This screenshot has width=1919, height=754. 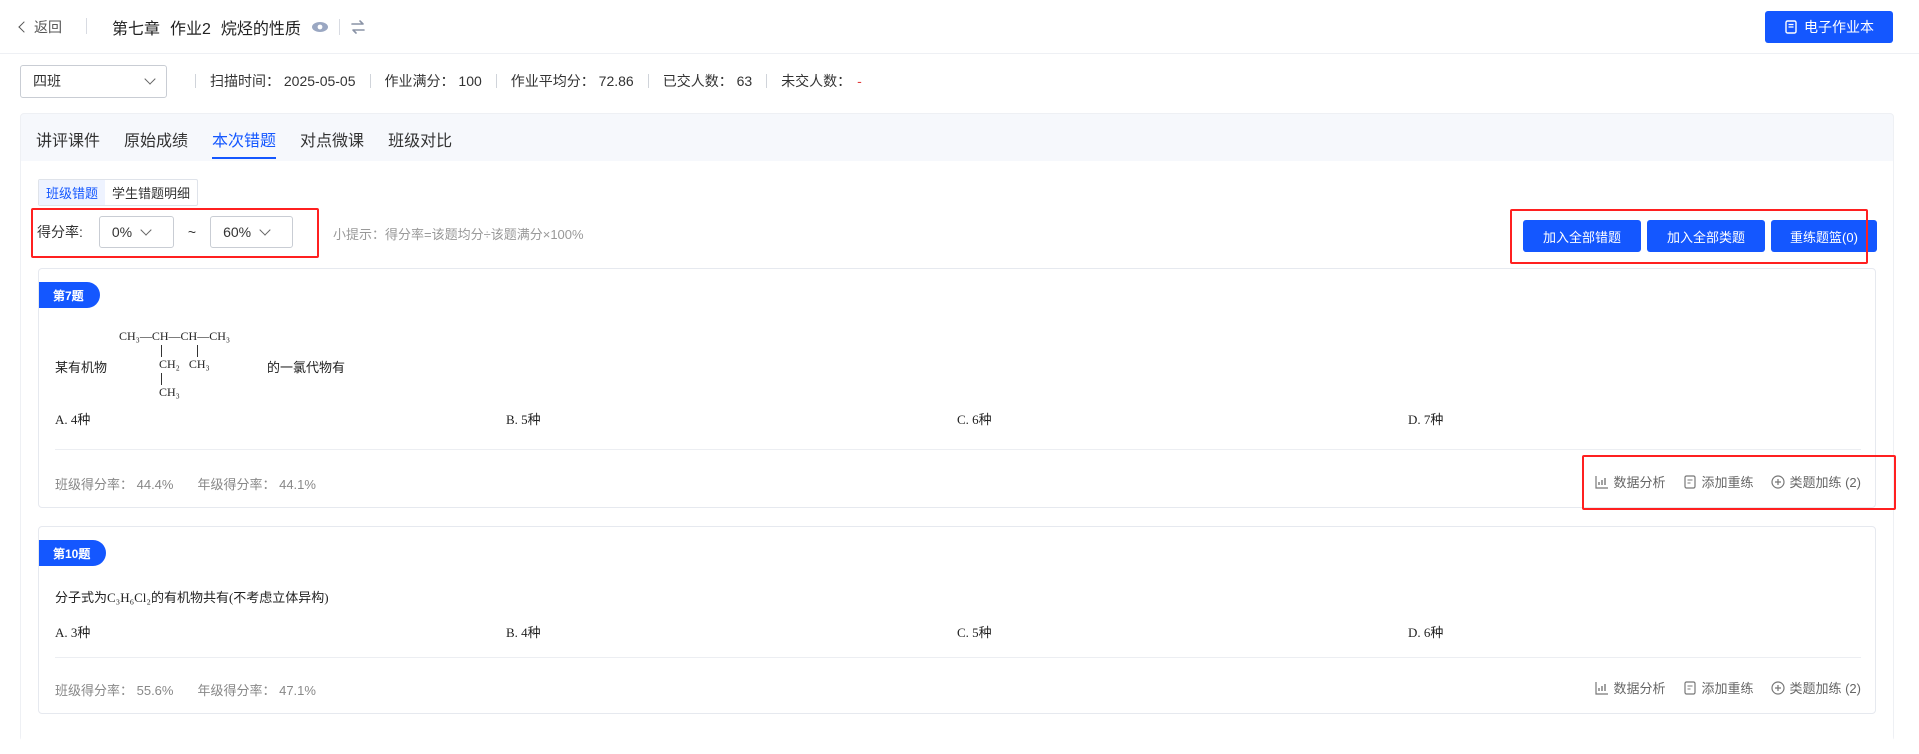 I want to click on question-stem-prefix: 某有机物, so click(x=81, y=367).